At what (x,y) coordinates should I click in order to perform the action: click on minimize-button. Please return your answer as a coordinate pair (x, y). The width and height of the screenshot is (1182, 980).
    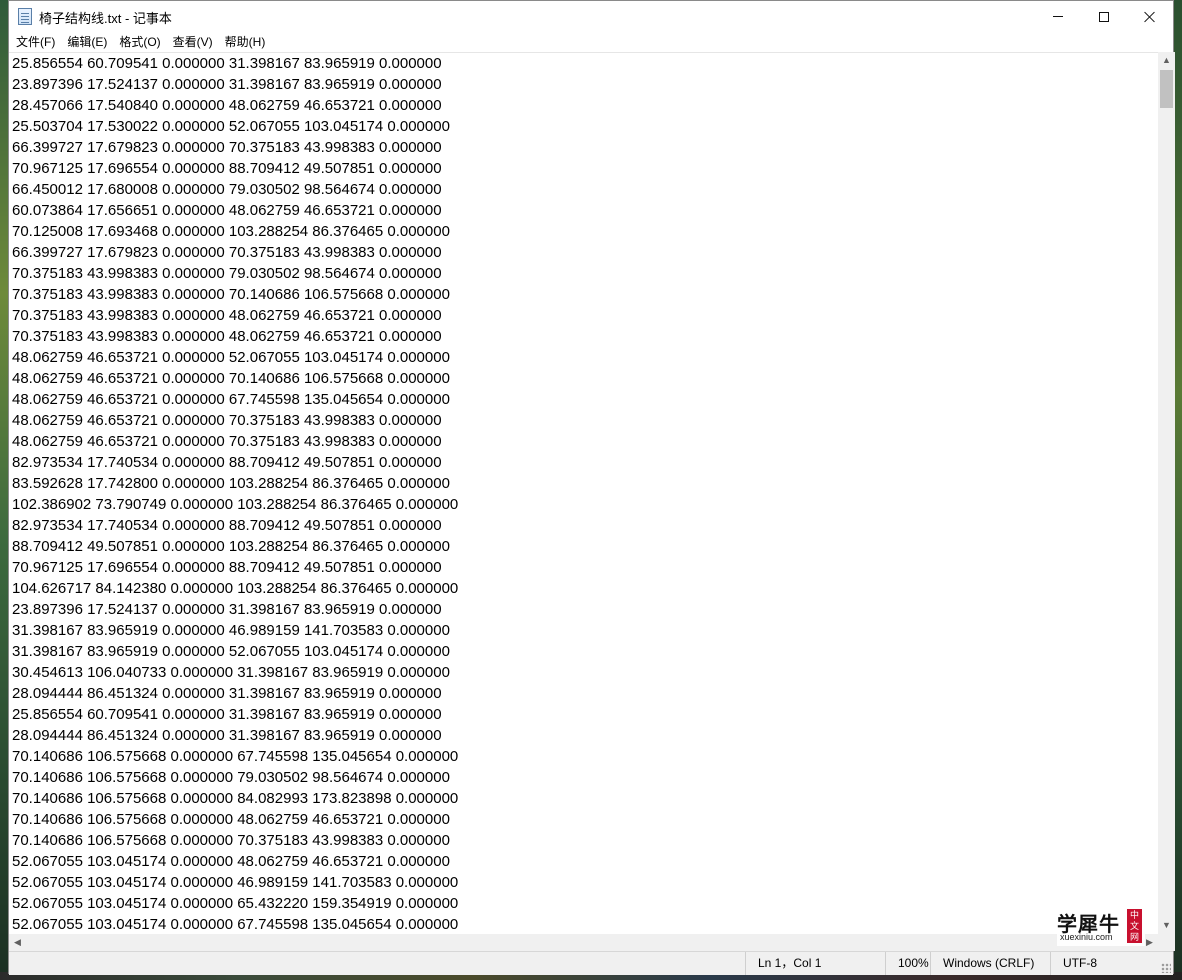
    Looking at the image, I should click on (1058, 16).